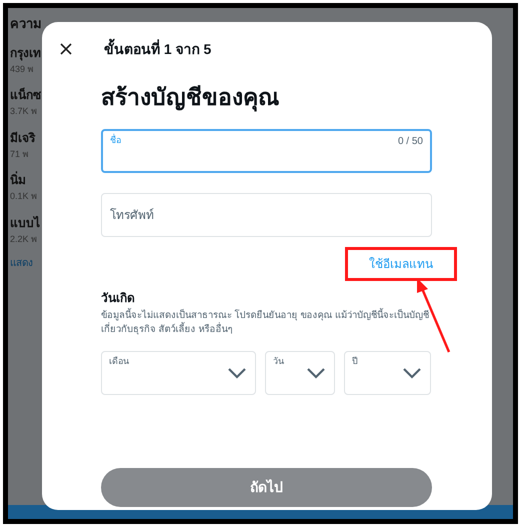 Image resolution: width=521 pixels, height=527 pixels. I want to click on birthday-label: วันเกิด, so click(118, 298).